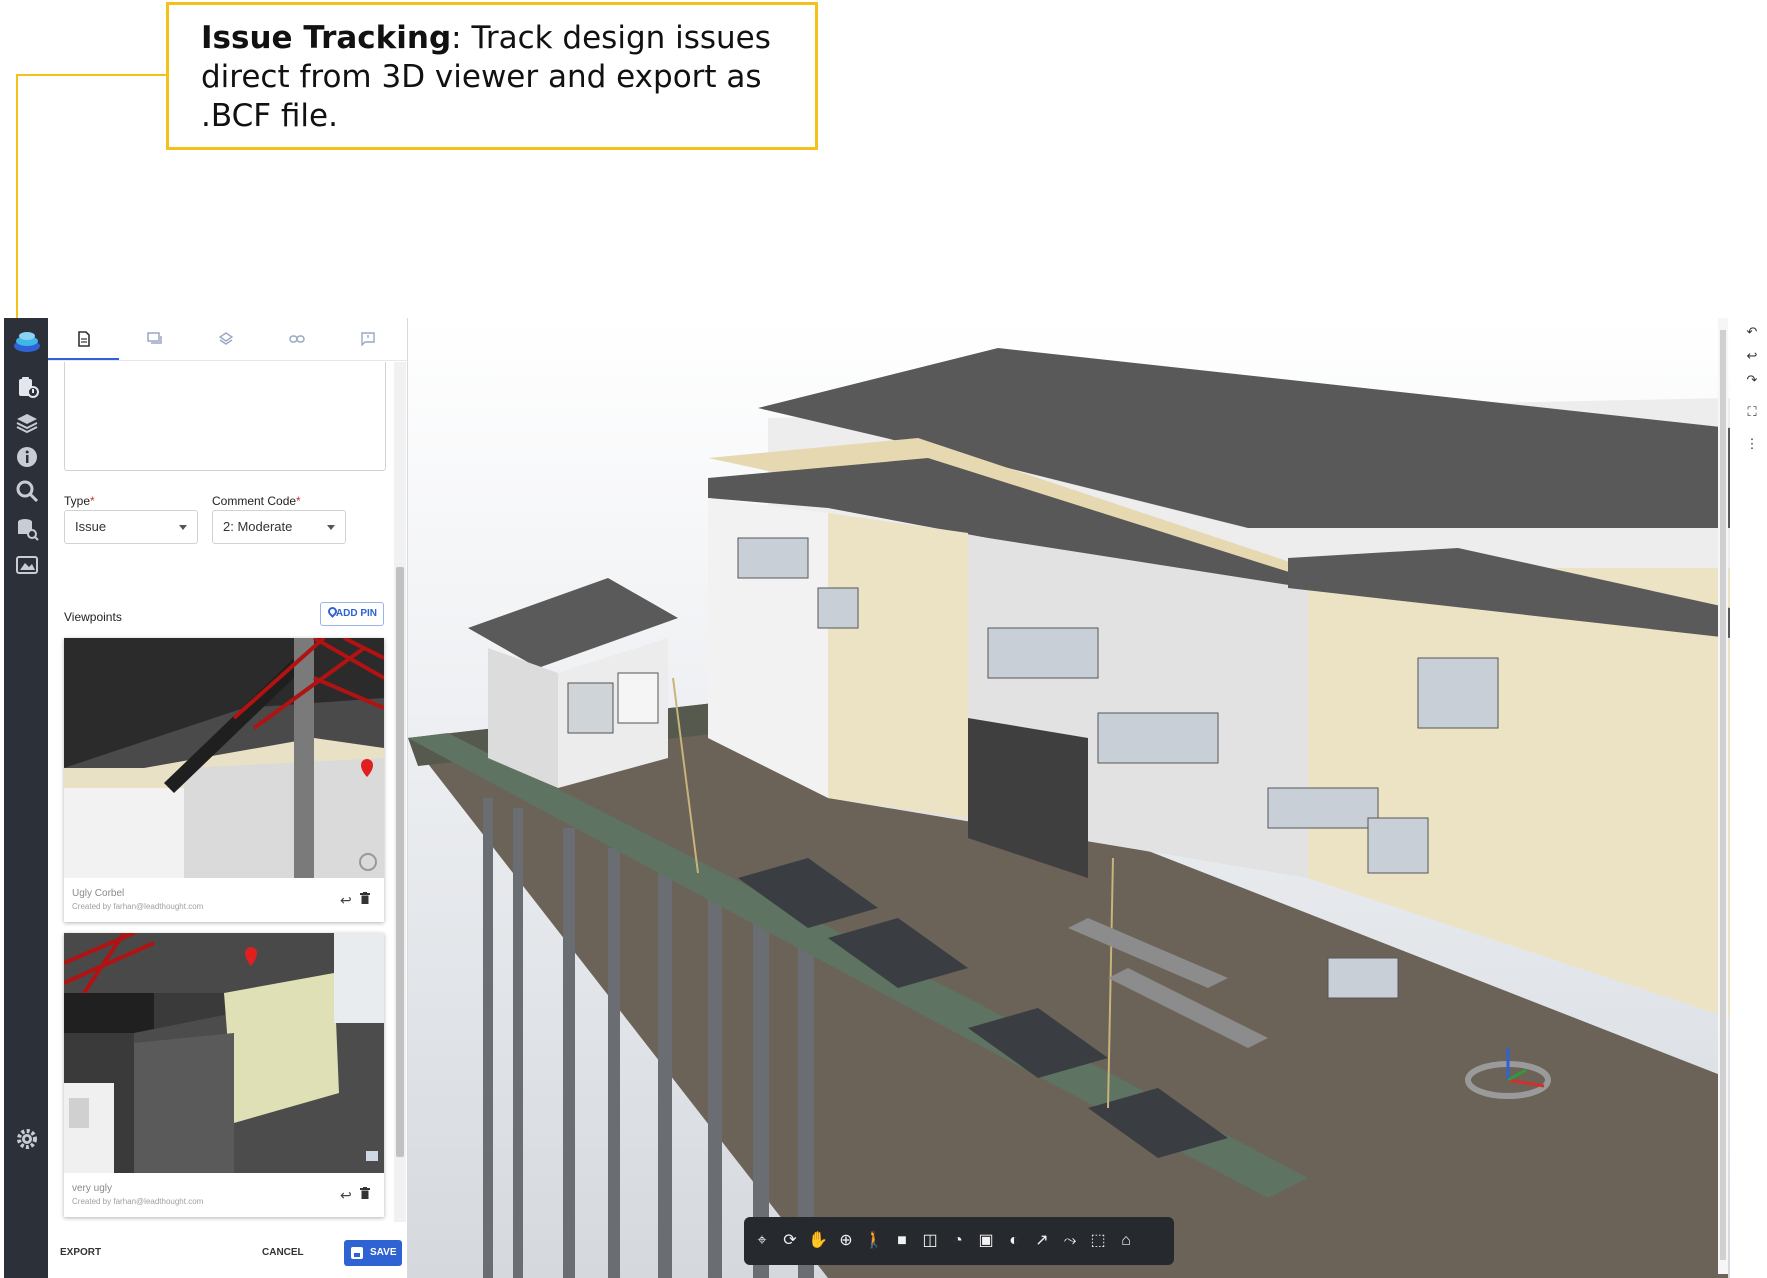 This screenshot has height=1278, width=1767. I want to click on comments-icon, so click(154, 338).